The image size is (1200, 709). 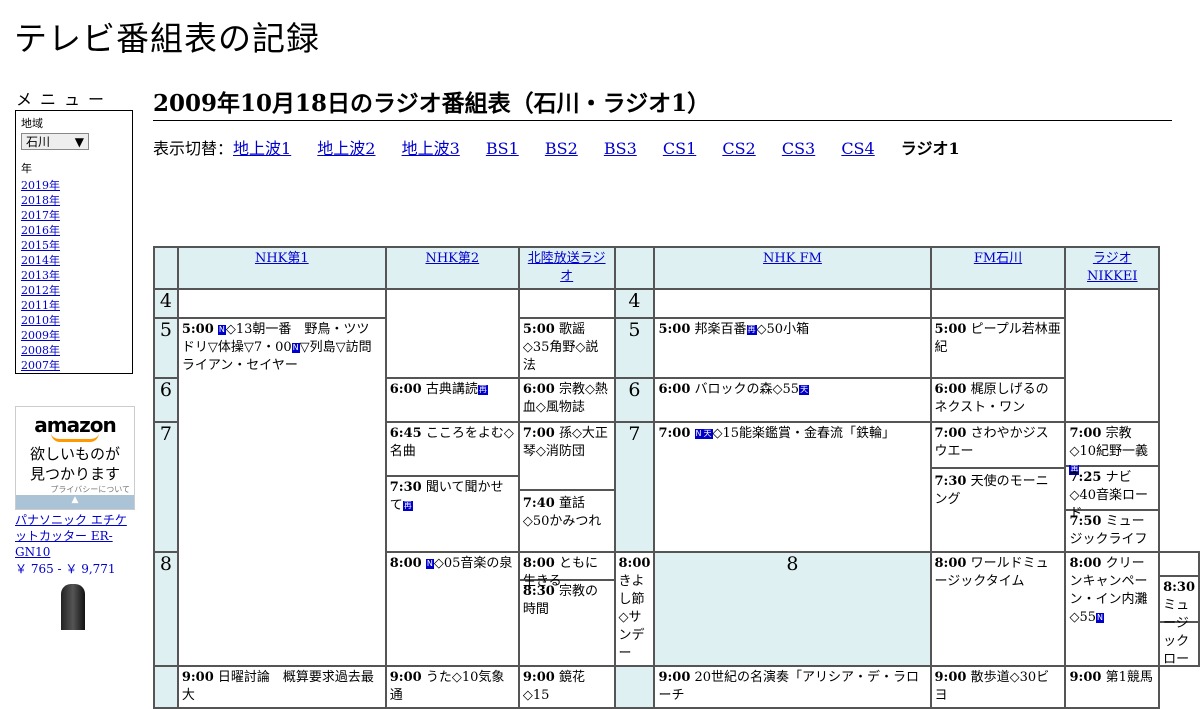 I want to click on channel-link-radio-nikkei: ラジオNIKKEI, so click(x=1112, y=267).